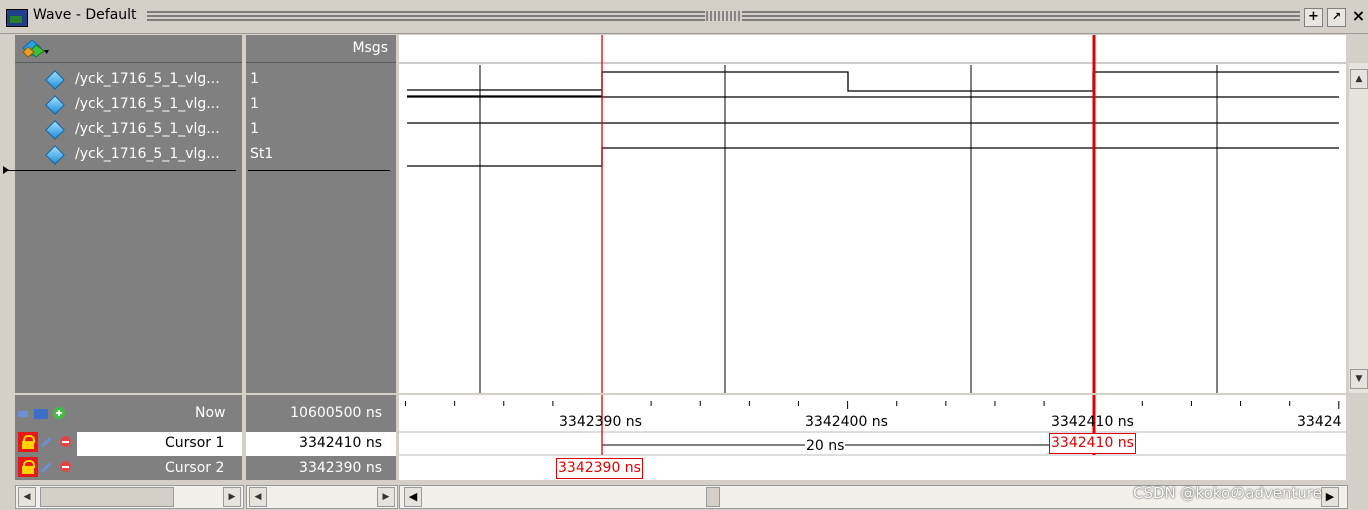 The image size is (1368, 510). Describe the element at coordinates (426, 12) in the screenshot. I see `title-grip` at that location.